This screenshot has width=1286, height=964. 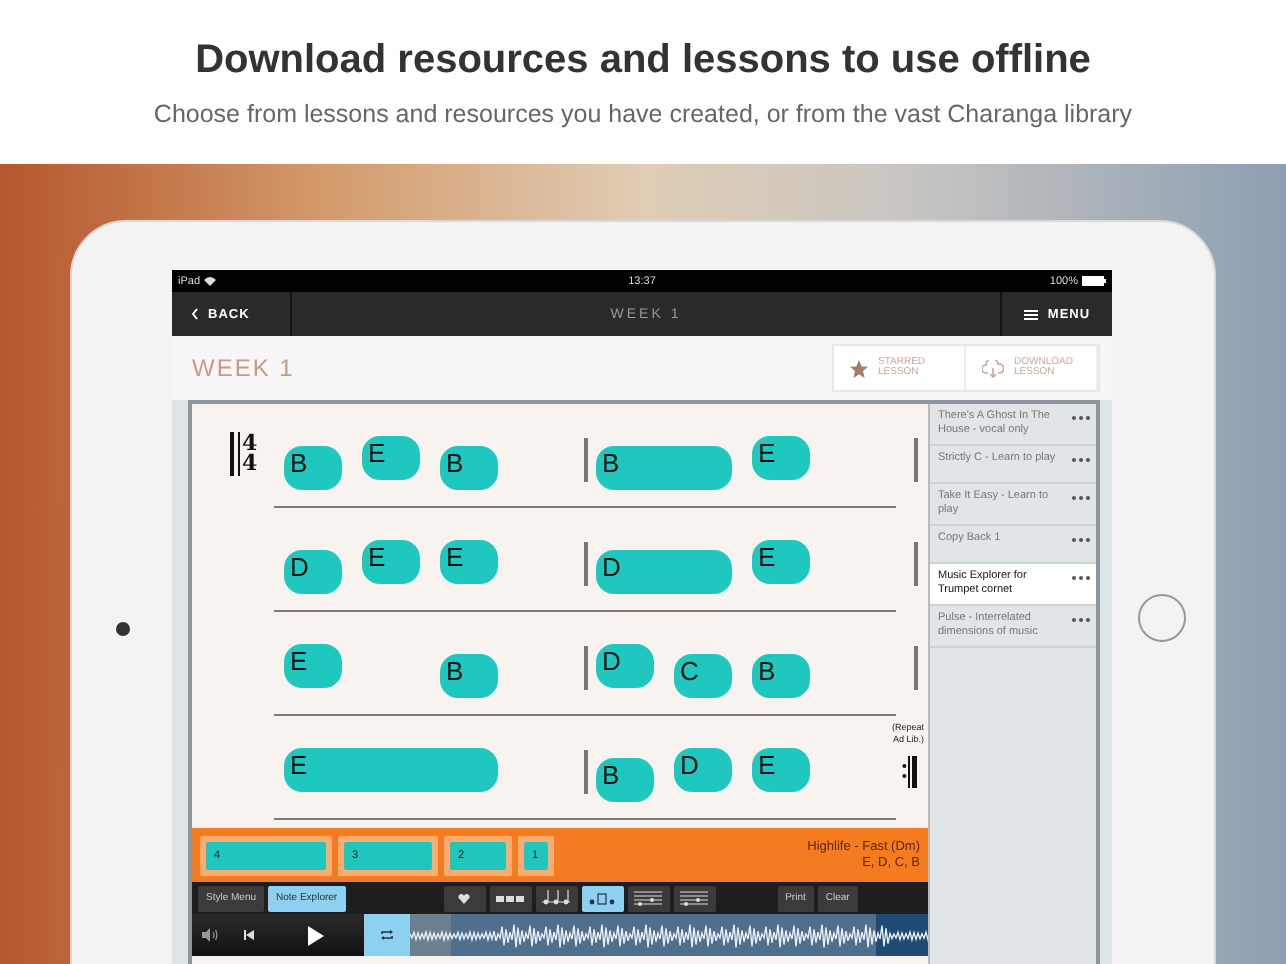 What do you see at coordinates (123, 629) in the screenshot?
I see `camera-icon` at bounding box center [123, 629].